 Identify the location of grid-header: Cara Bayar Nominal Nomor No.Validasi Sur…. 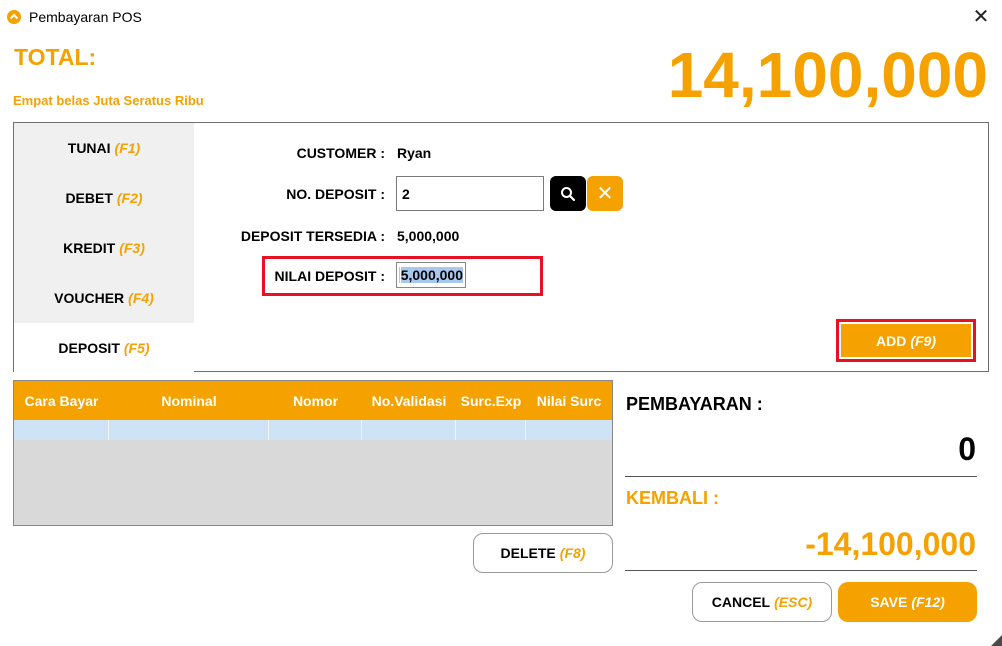
(313, 400).